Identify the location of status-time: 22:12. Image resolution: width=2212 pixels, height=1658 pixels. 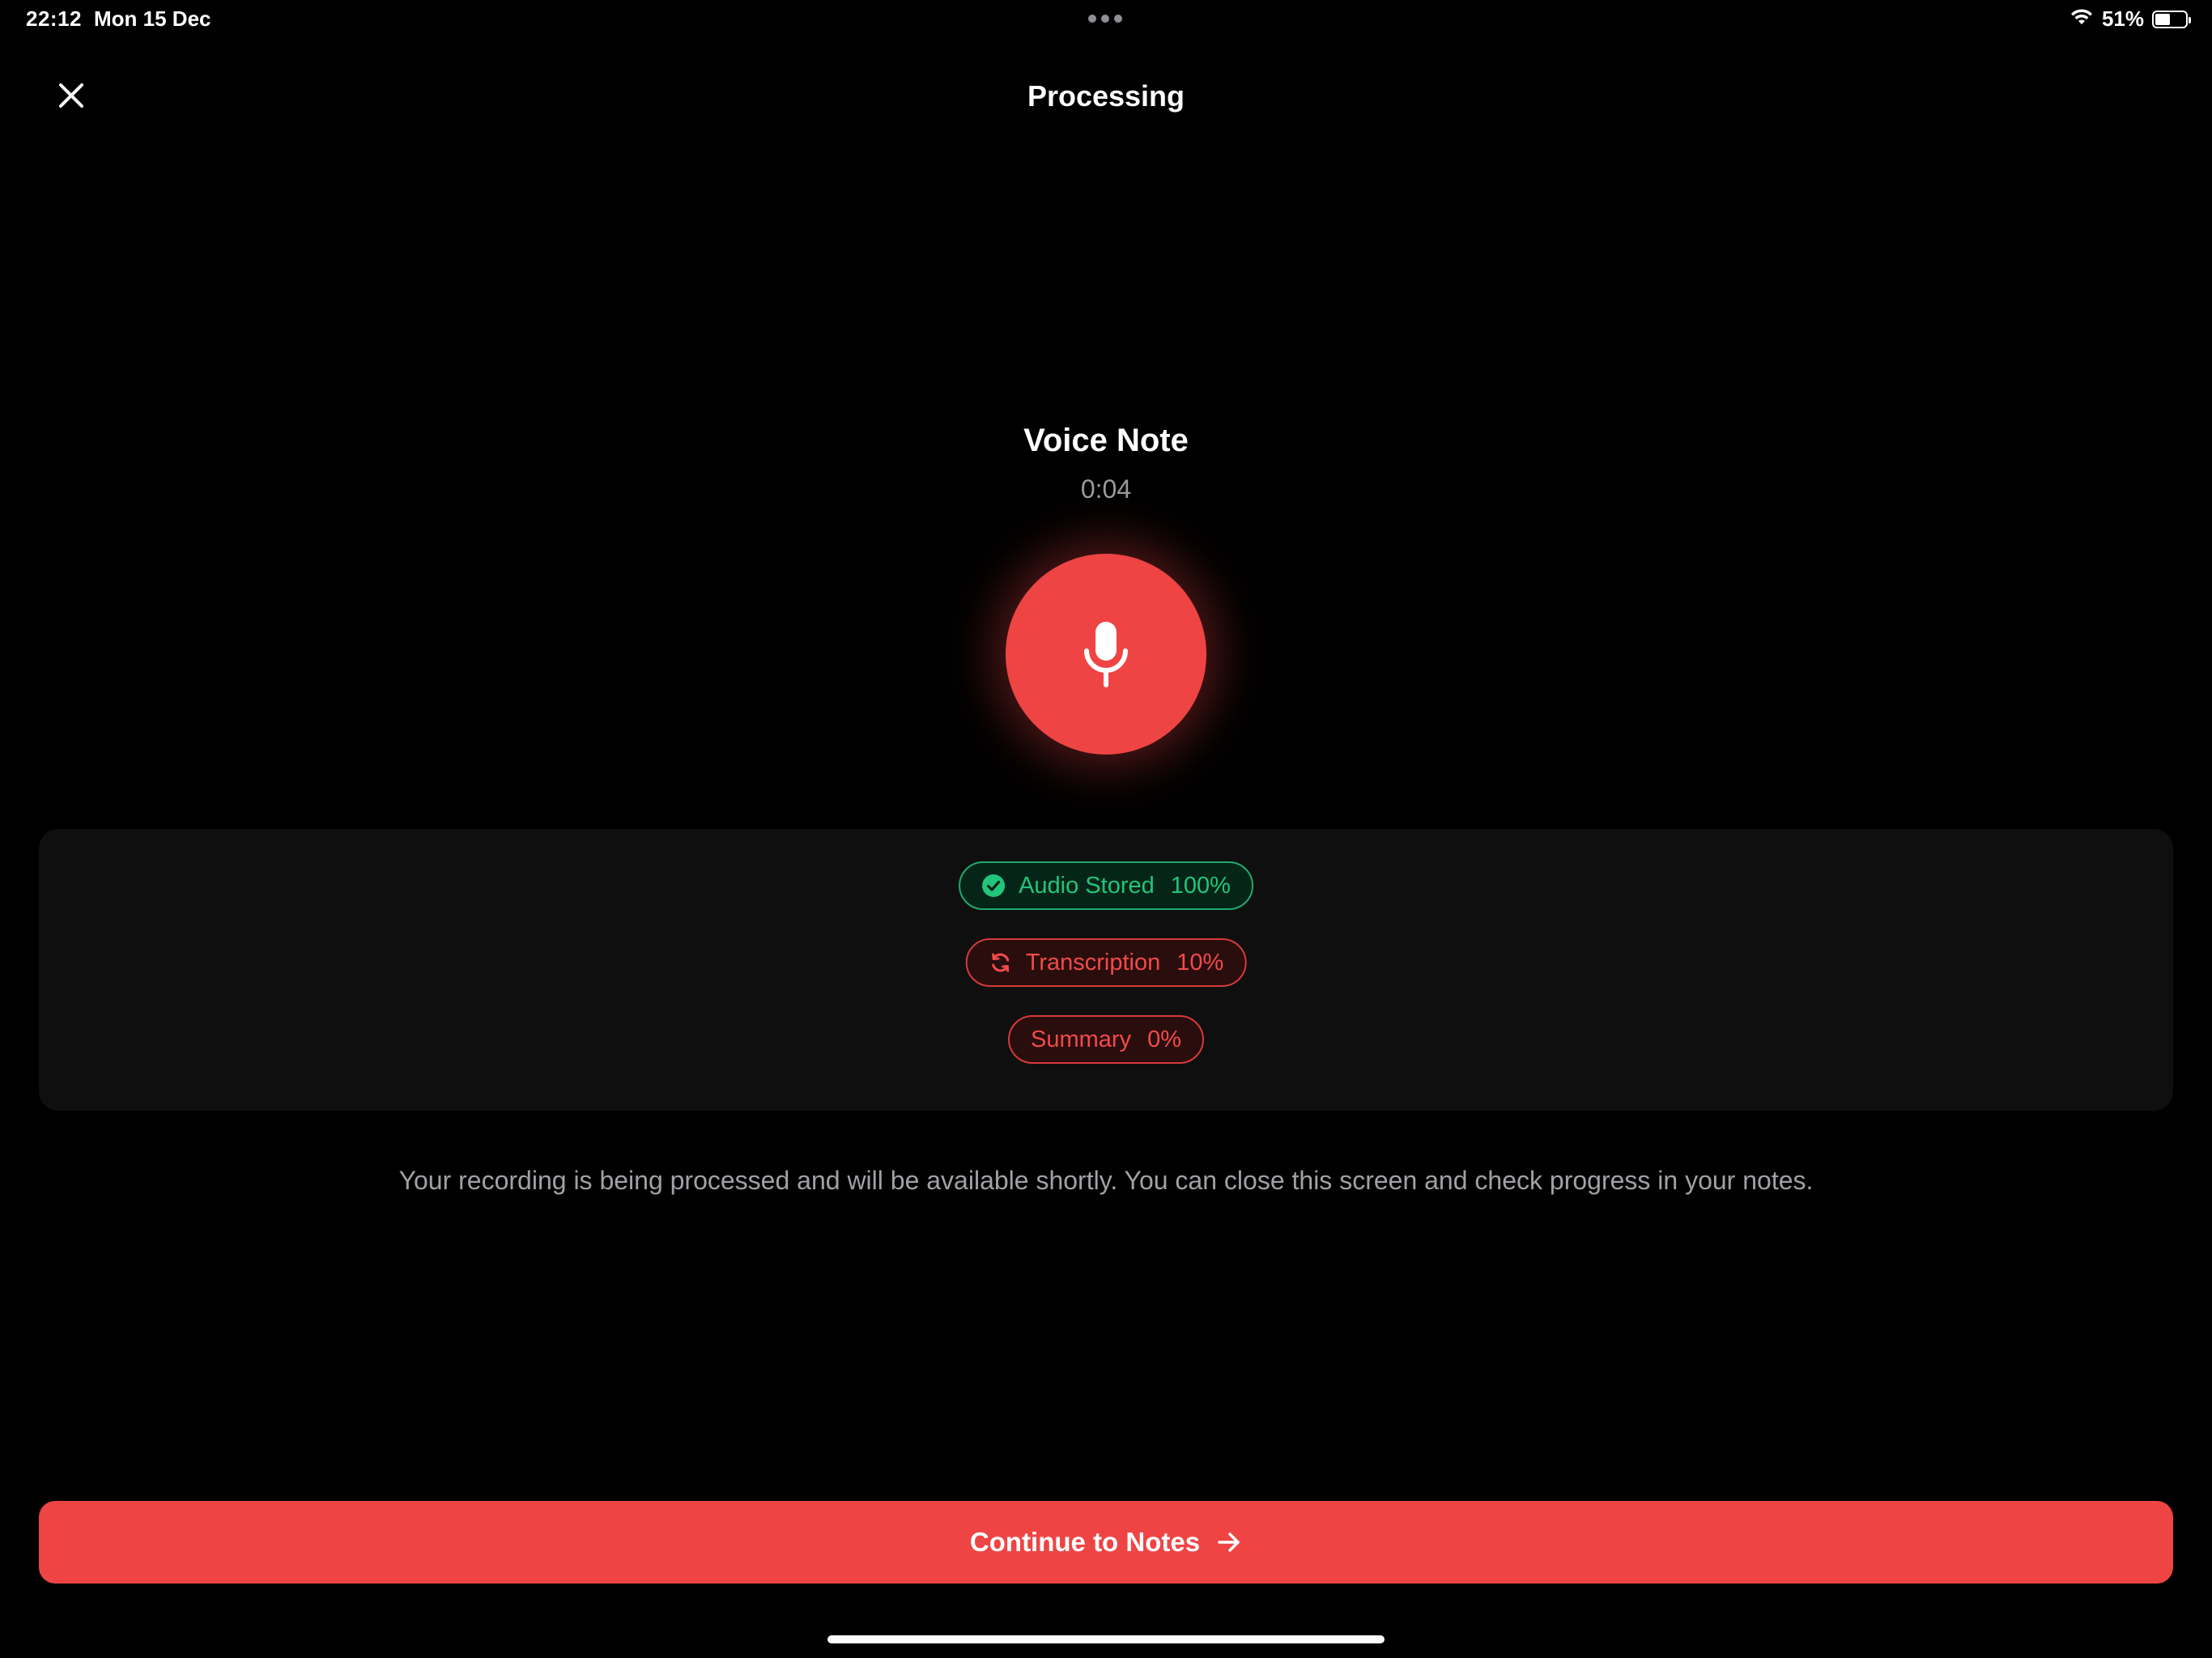
(54, 18).